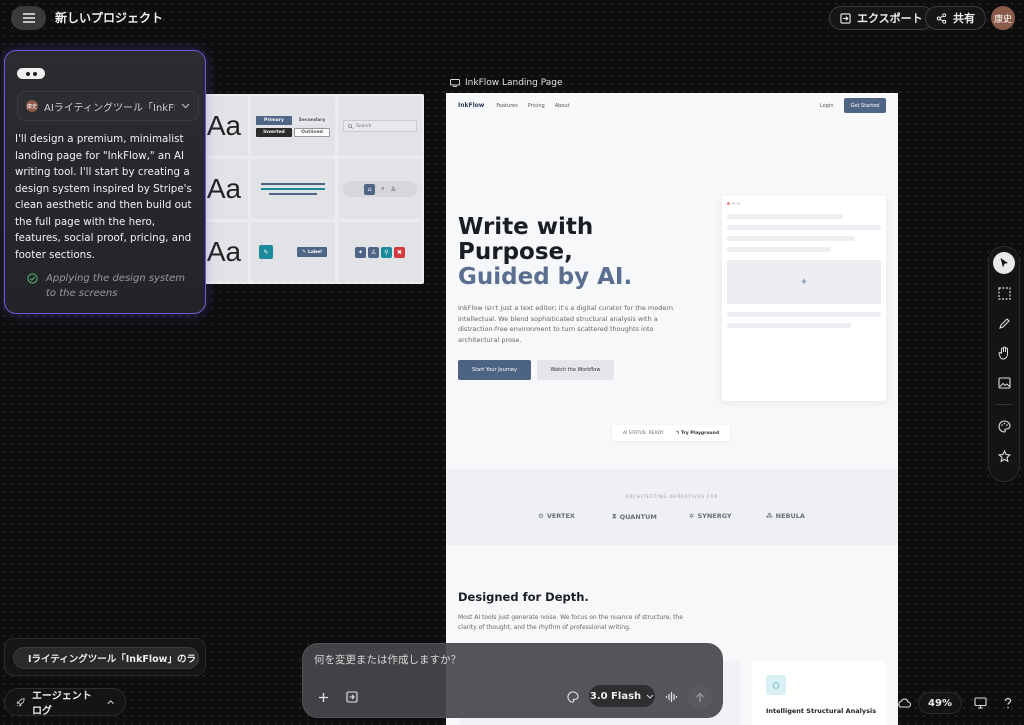 The width and height of the screenshot is (1024, 725). What do you see at coordinates (514, 83) in the screenshot?
I see `frame-label-text: InkFlow Landing Page` at bounding box center [514, 83].